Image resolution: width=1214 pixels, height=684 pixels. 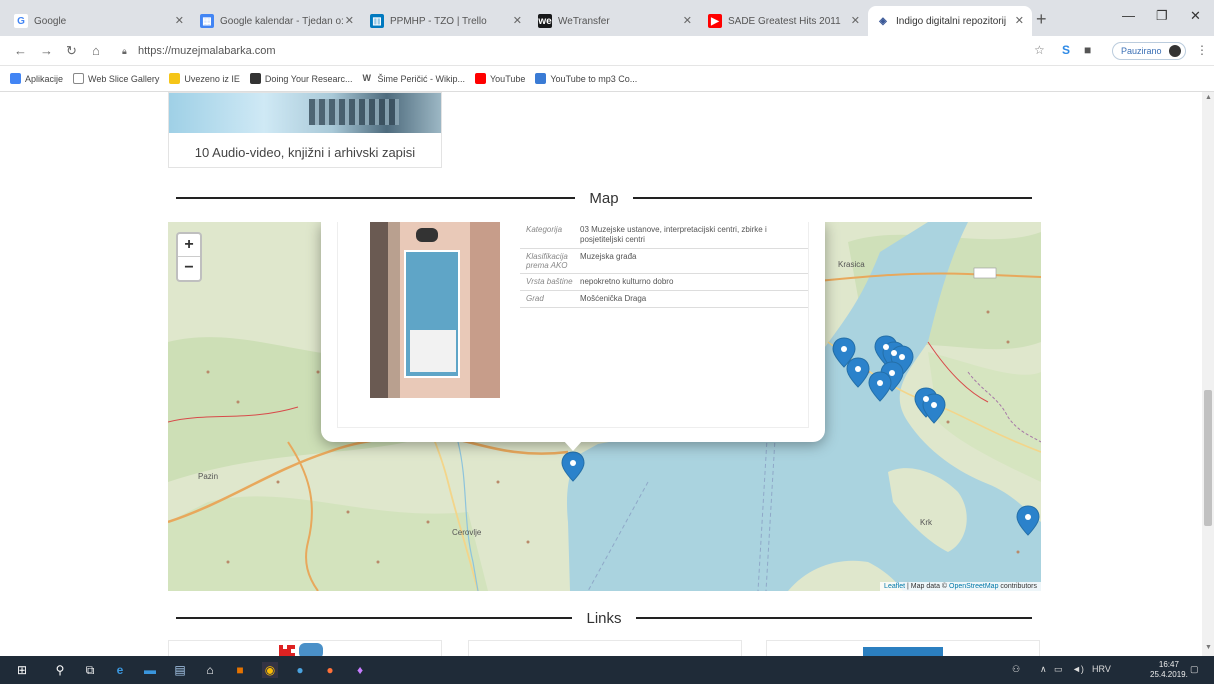 I want to click on google-icon: G, so click(x=21, y=21).